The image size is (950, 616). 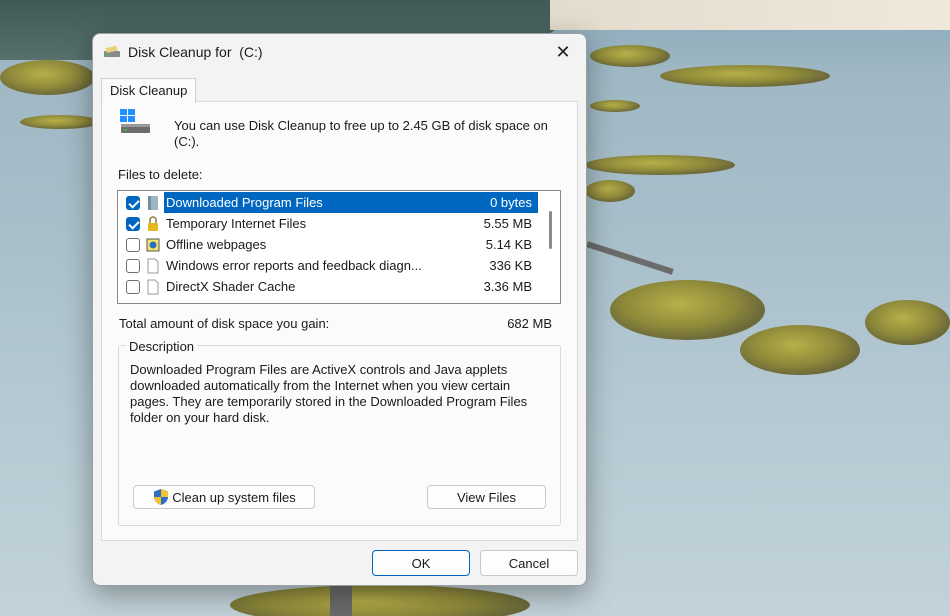 I want to click on lock-icon, so click(x=153, y=223).